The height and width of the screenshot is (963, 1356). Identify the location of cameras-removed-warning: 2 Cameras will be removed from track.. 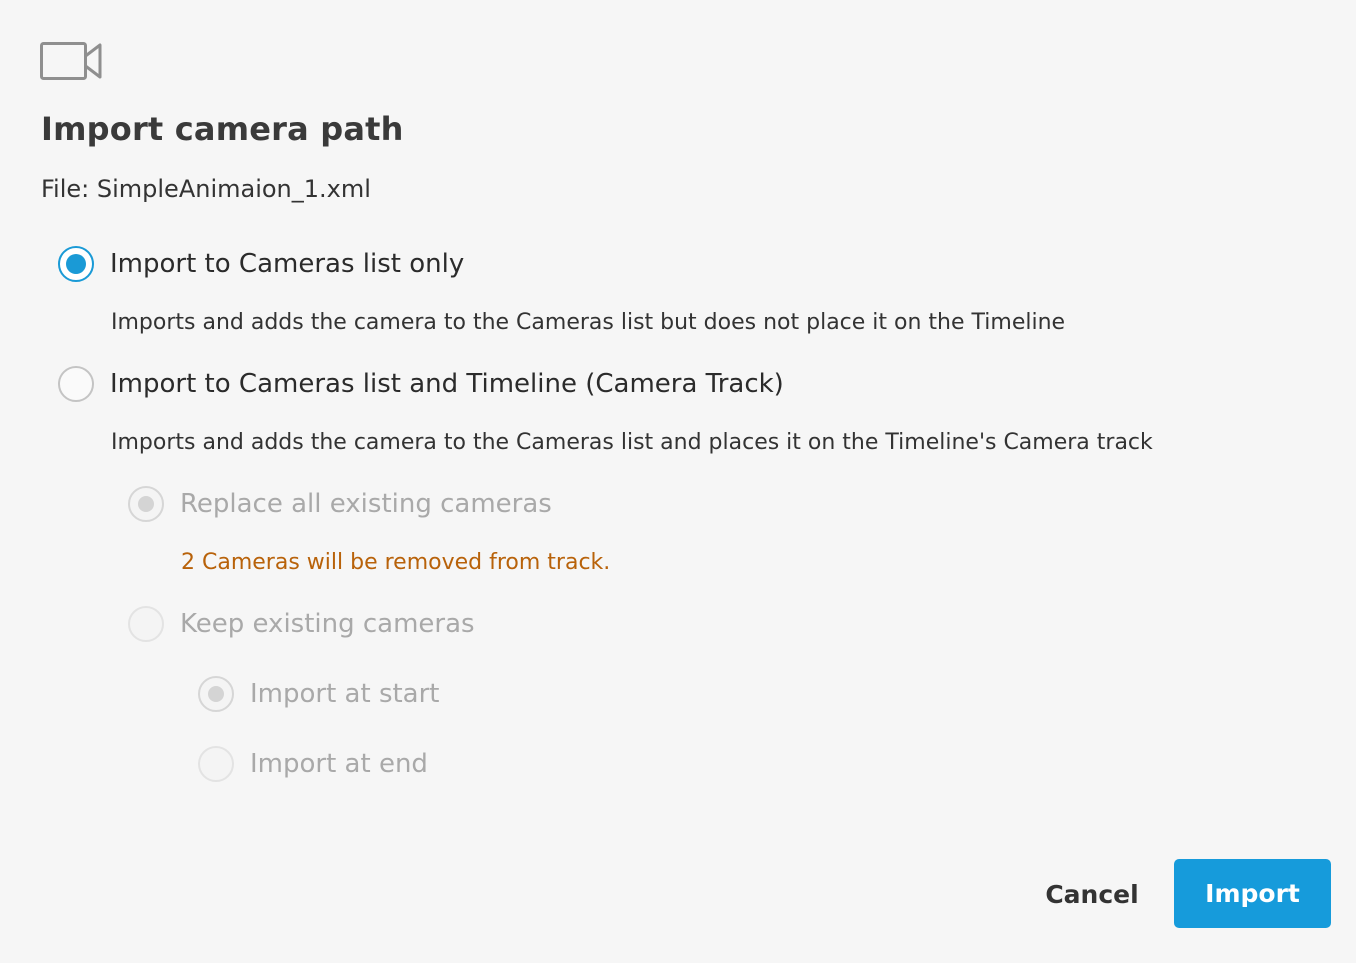
(396, 562).